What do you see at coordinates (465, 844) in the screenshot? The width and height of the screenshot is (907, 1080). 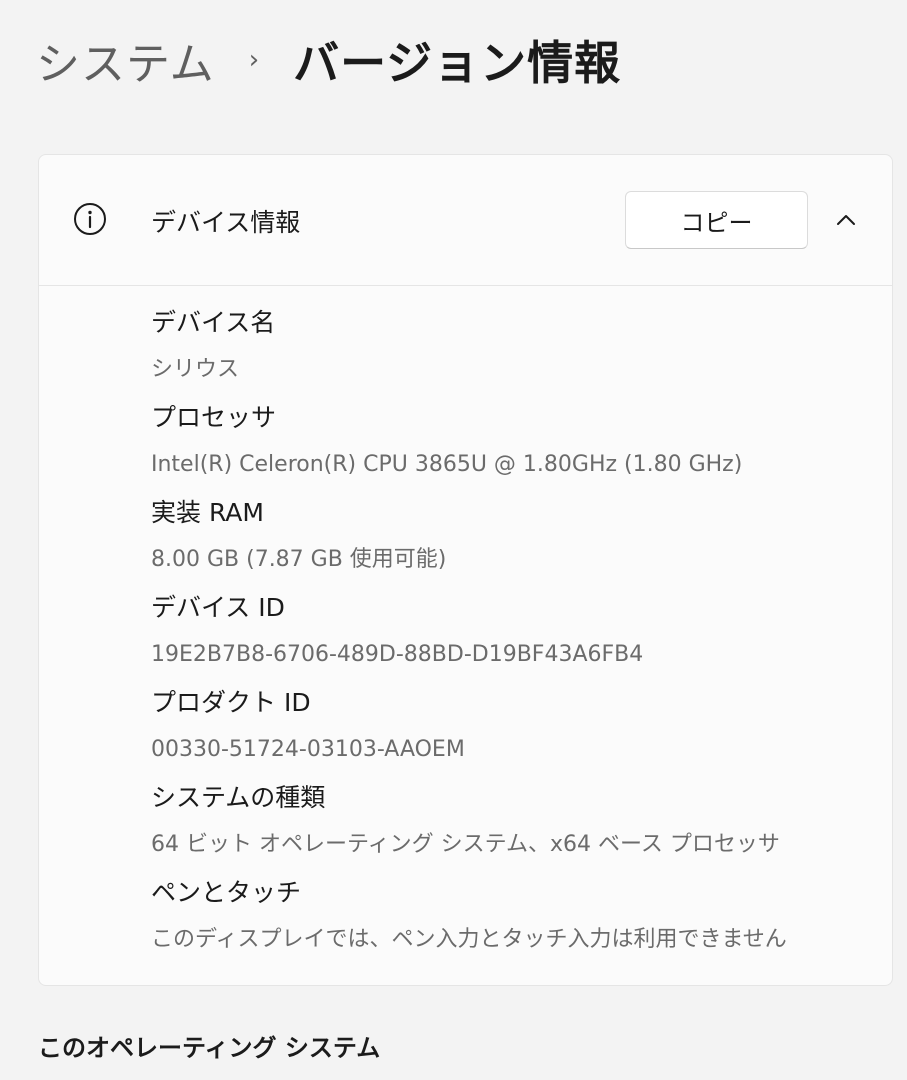 I see `property-value: 64 ビット オペレーティング システム、x64 ベース プロセッサ` at bounding box center [465, 844].